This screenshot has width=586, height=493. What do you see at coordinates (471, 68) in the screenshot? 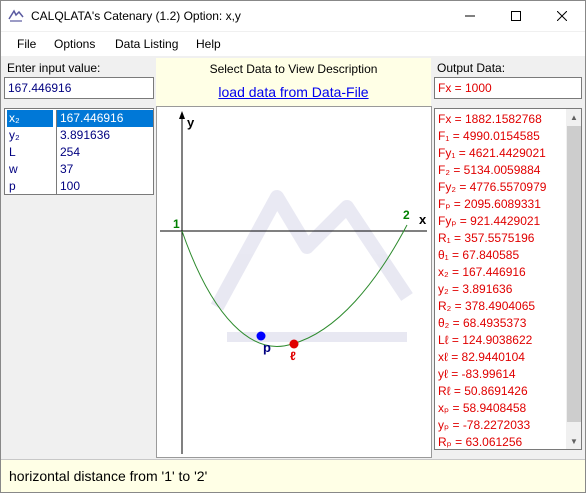
I see `output-label: Output Data:` at bounding box center [471, 68].